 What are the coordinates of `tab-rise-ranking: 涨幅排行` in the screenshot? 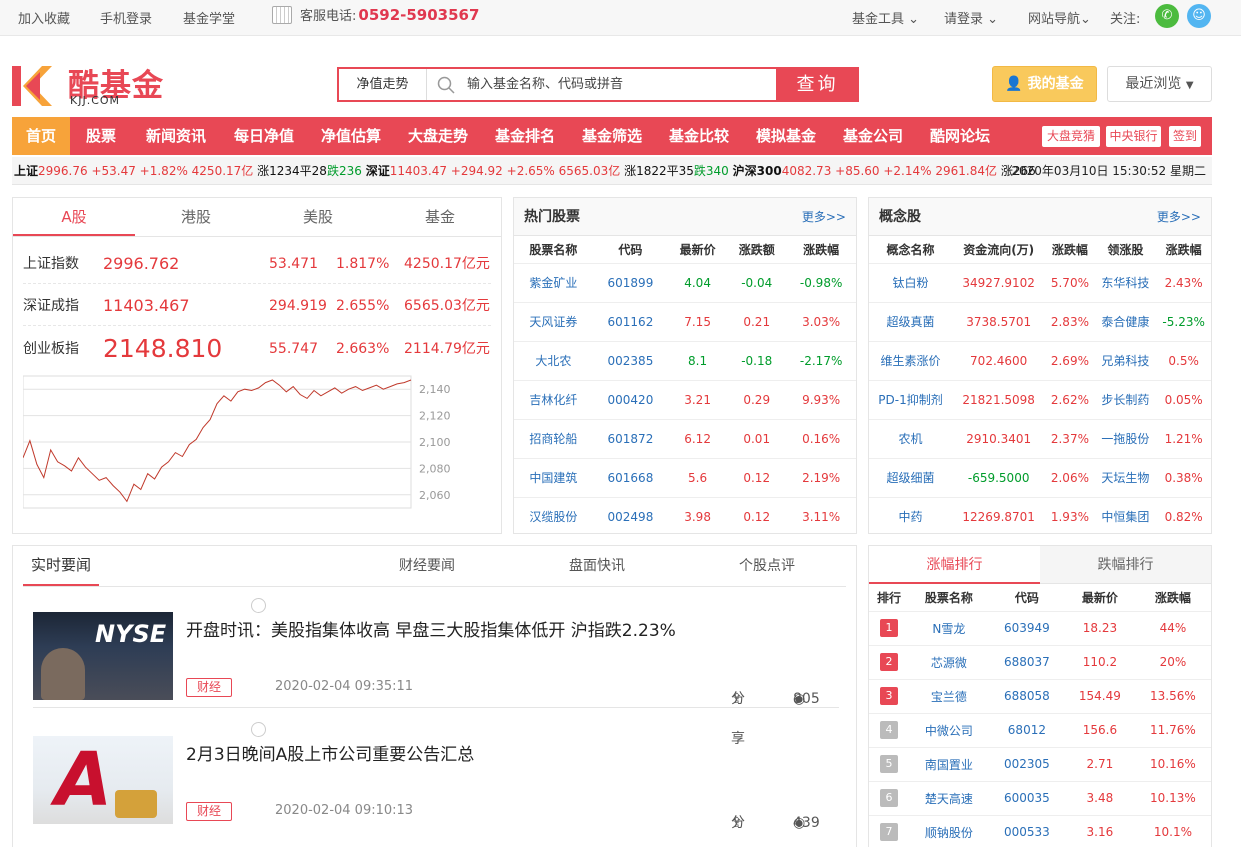 It's located at (954, 565).